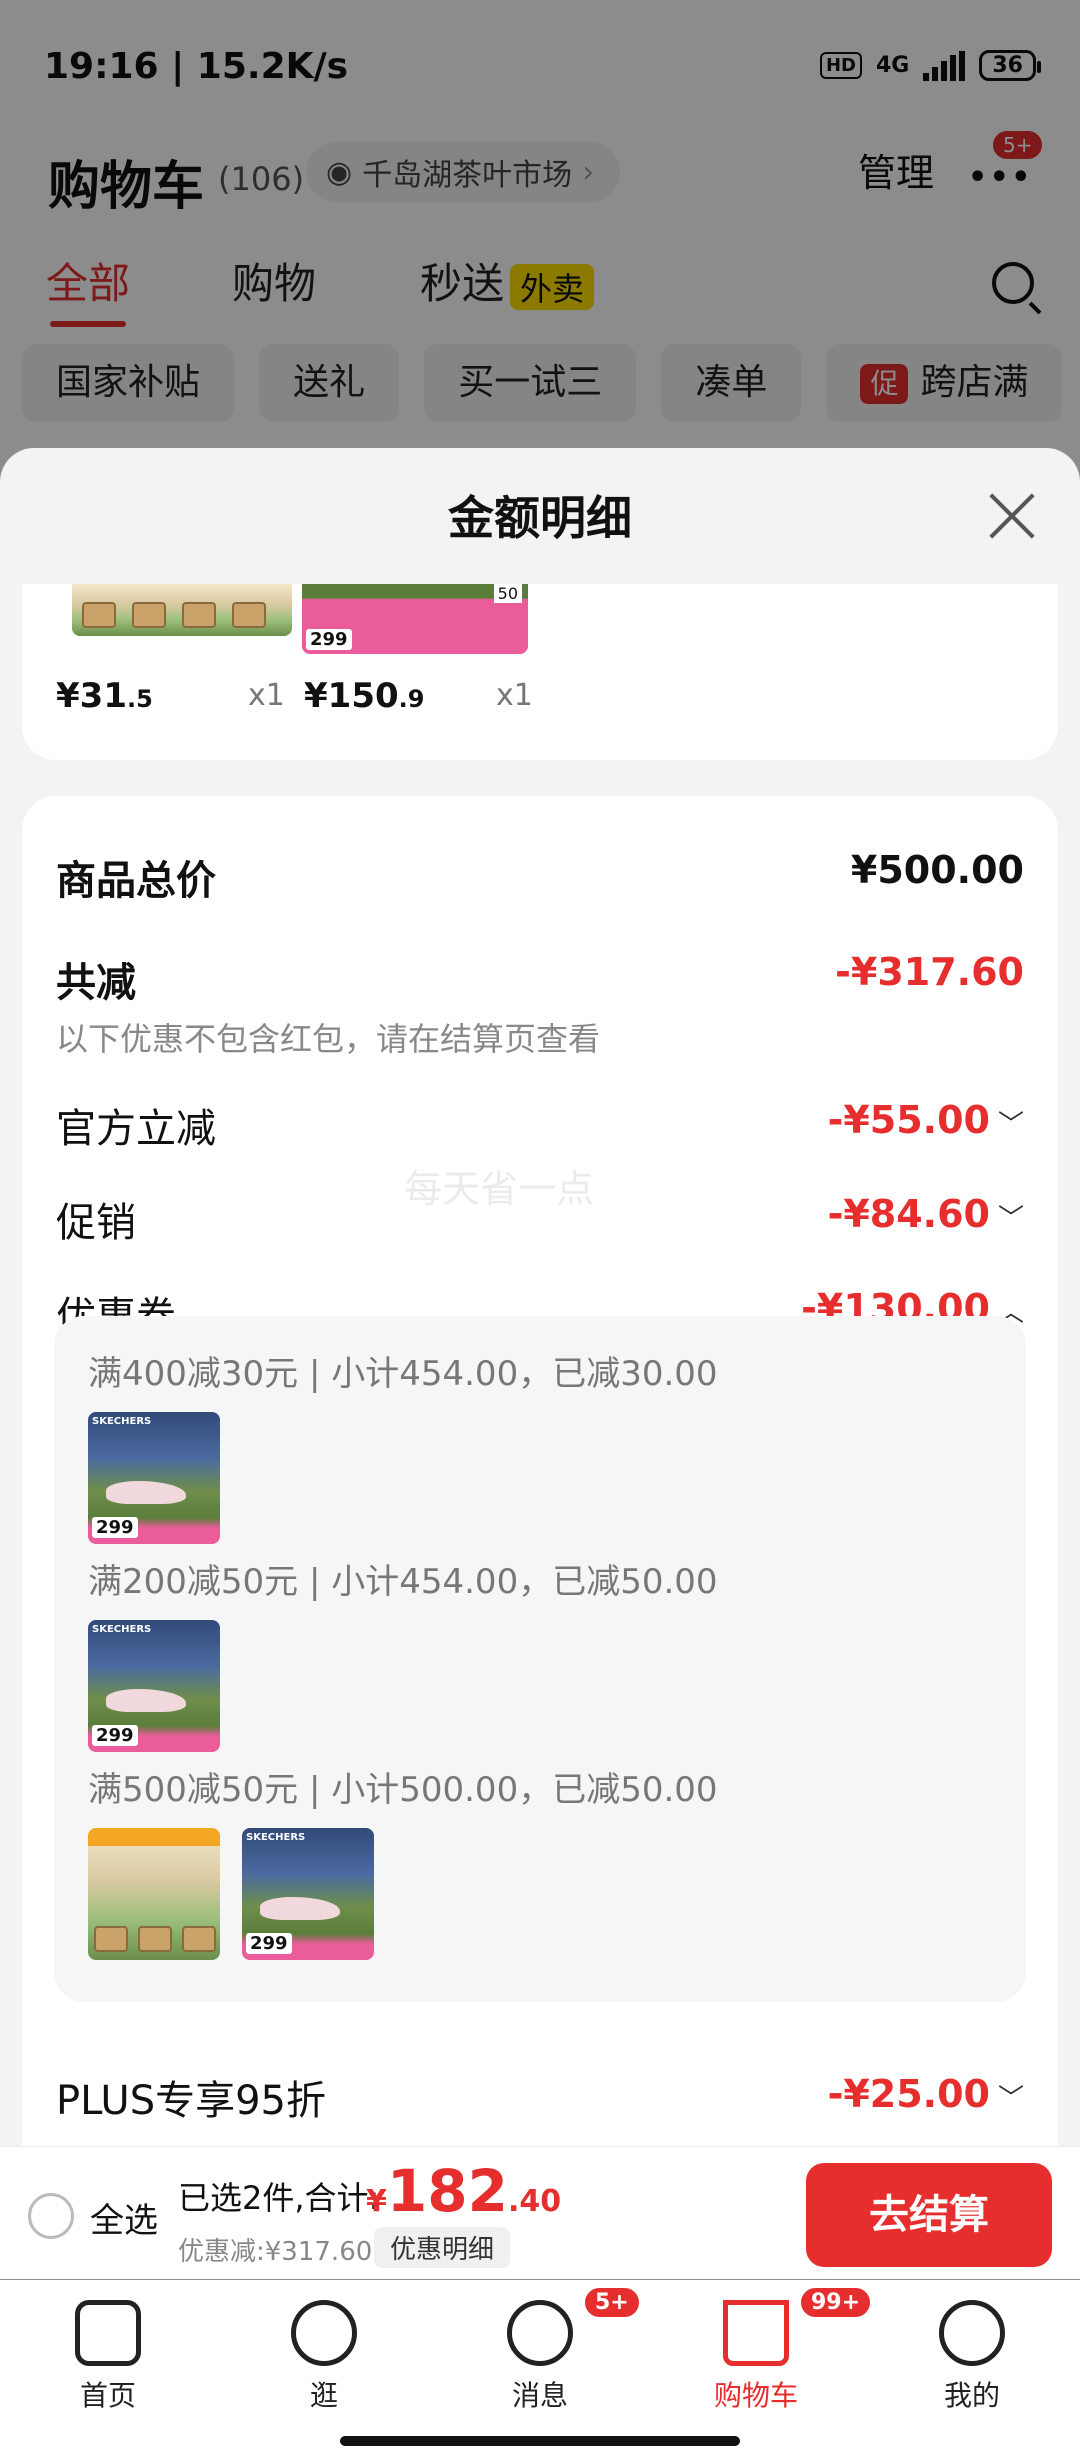 Image resolution: width=1080 pixels, height=2460 pixels. Describe the element at coordinates (415, 619) in the screenshot. I see `product-thumb-shoe: 299 50` at that location.